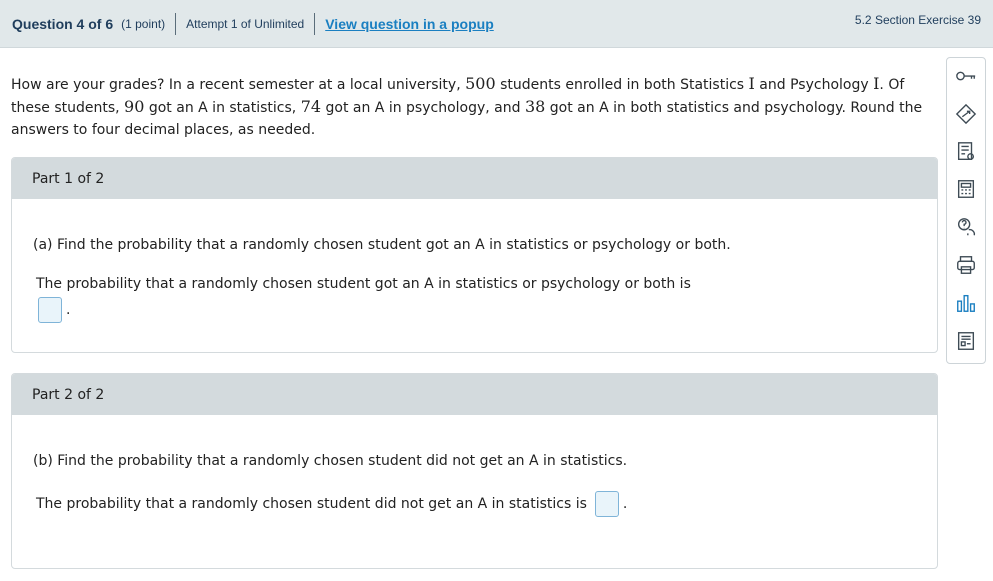 This screenshot has height=581, width=993. I want to click on part-1-title: Part 1 of 2, so click(68, 178).